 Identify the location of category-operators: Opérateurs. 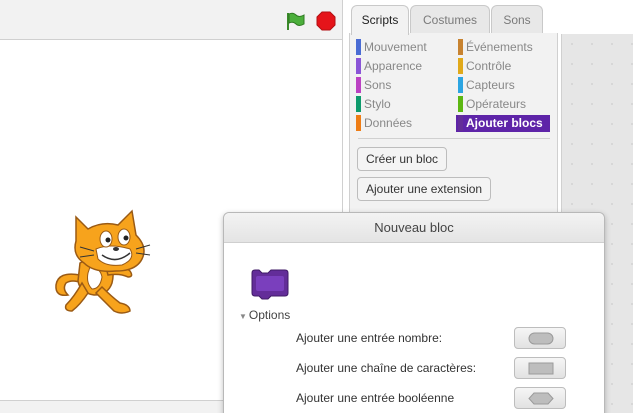
(503, 104).